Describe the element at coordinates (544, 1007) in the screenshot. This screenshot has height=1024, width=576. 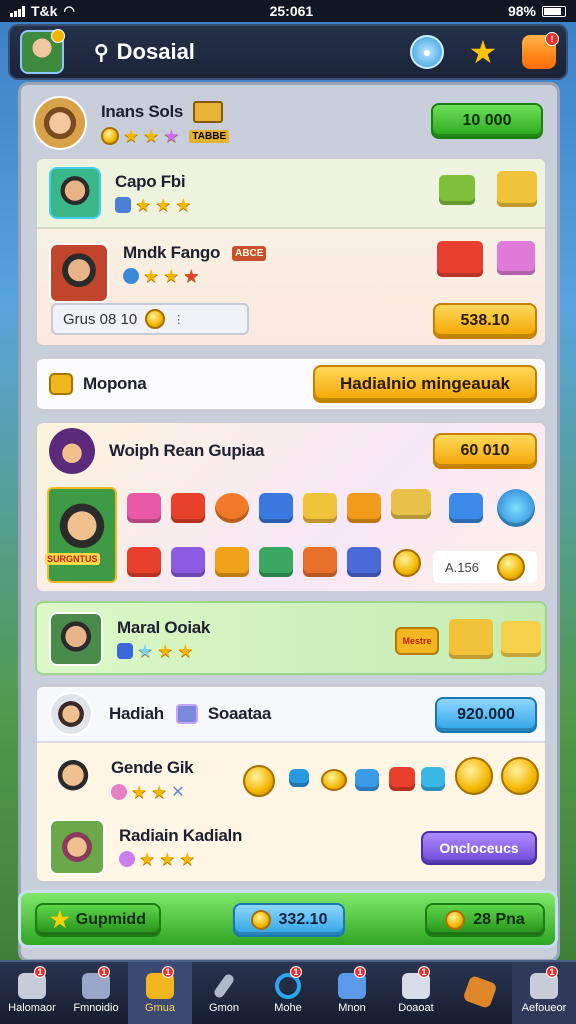
I see `nav-label: Aefoueor` at that location.